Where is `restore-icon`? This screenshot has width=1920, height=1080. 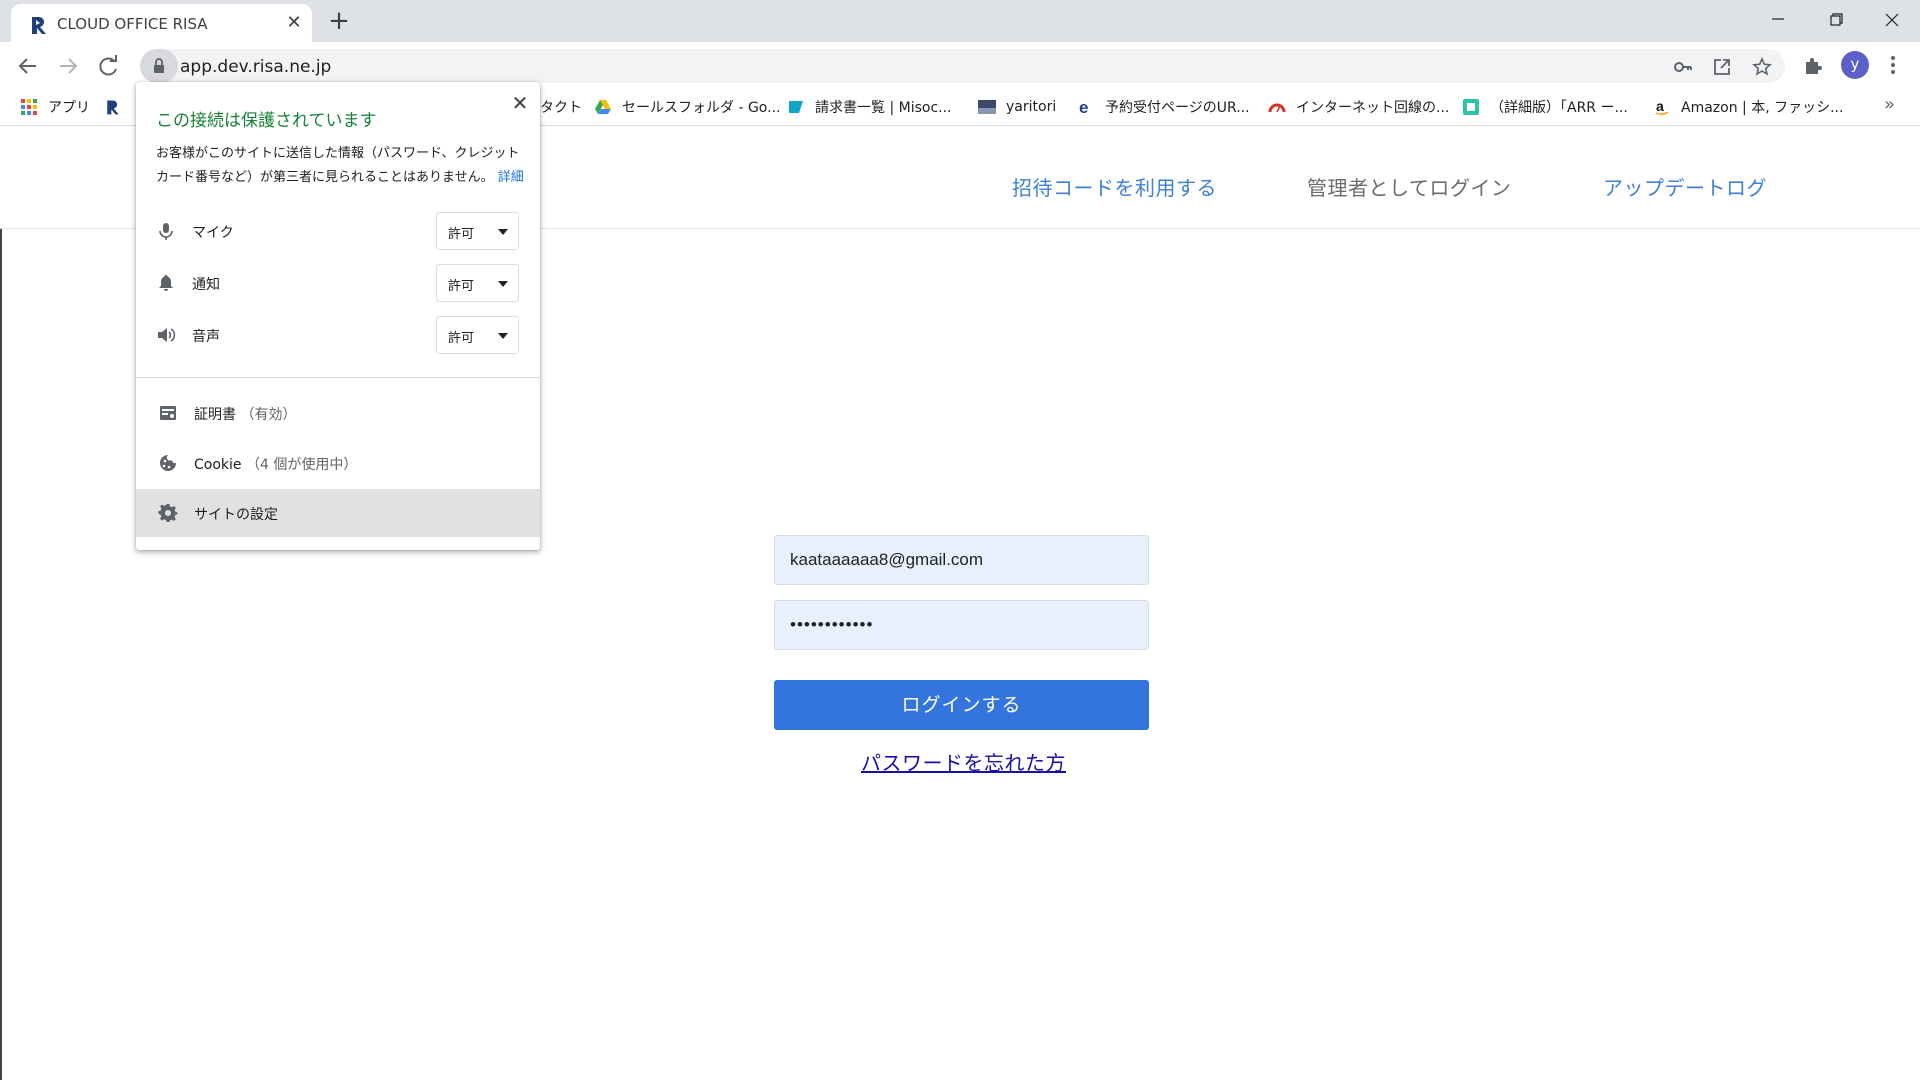
restore-icon is located at coordinates (1836, 19).